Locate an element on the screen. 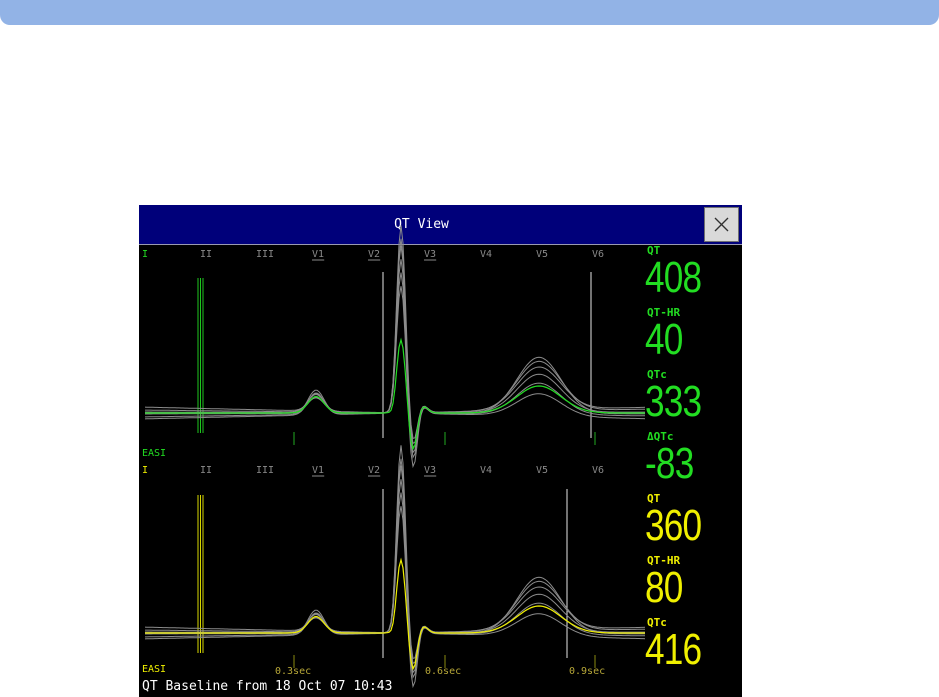  reading-value: 360 is located at coordinates (673, 525).